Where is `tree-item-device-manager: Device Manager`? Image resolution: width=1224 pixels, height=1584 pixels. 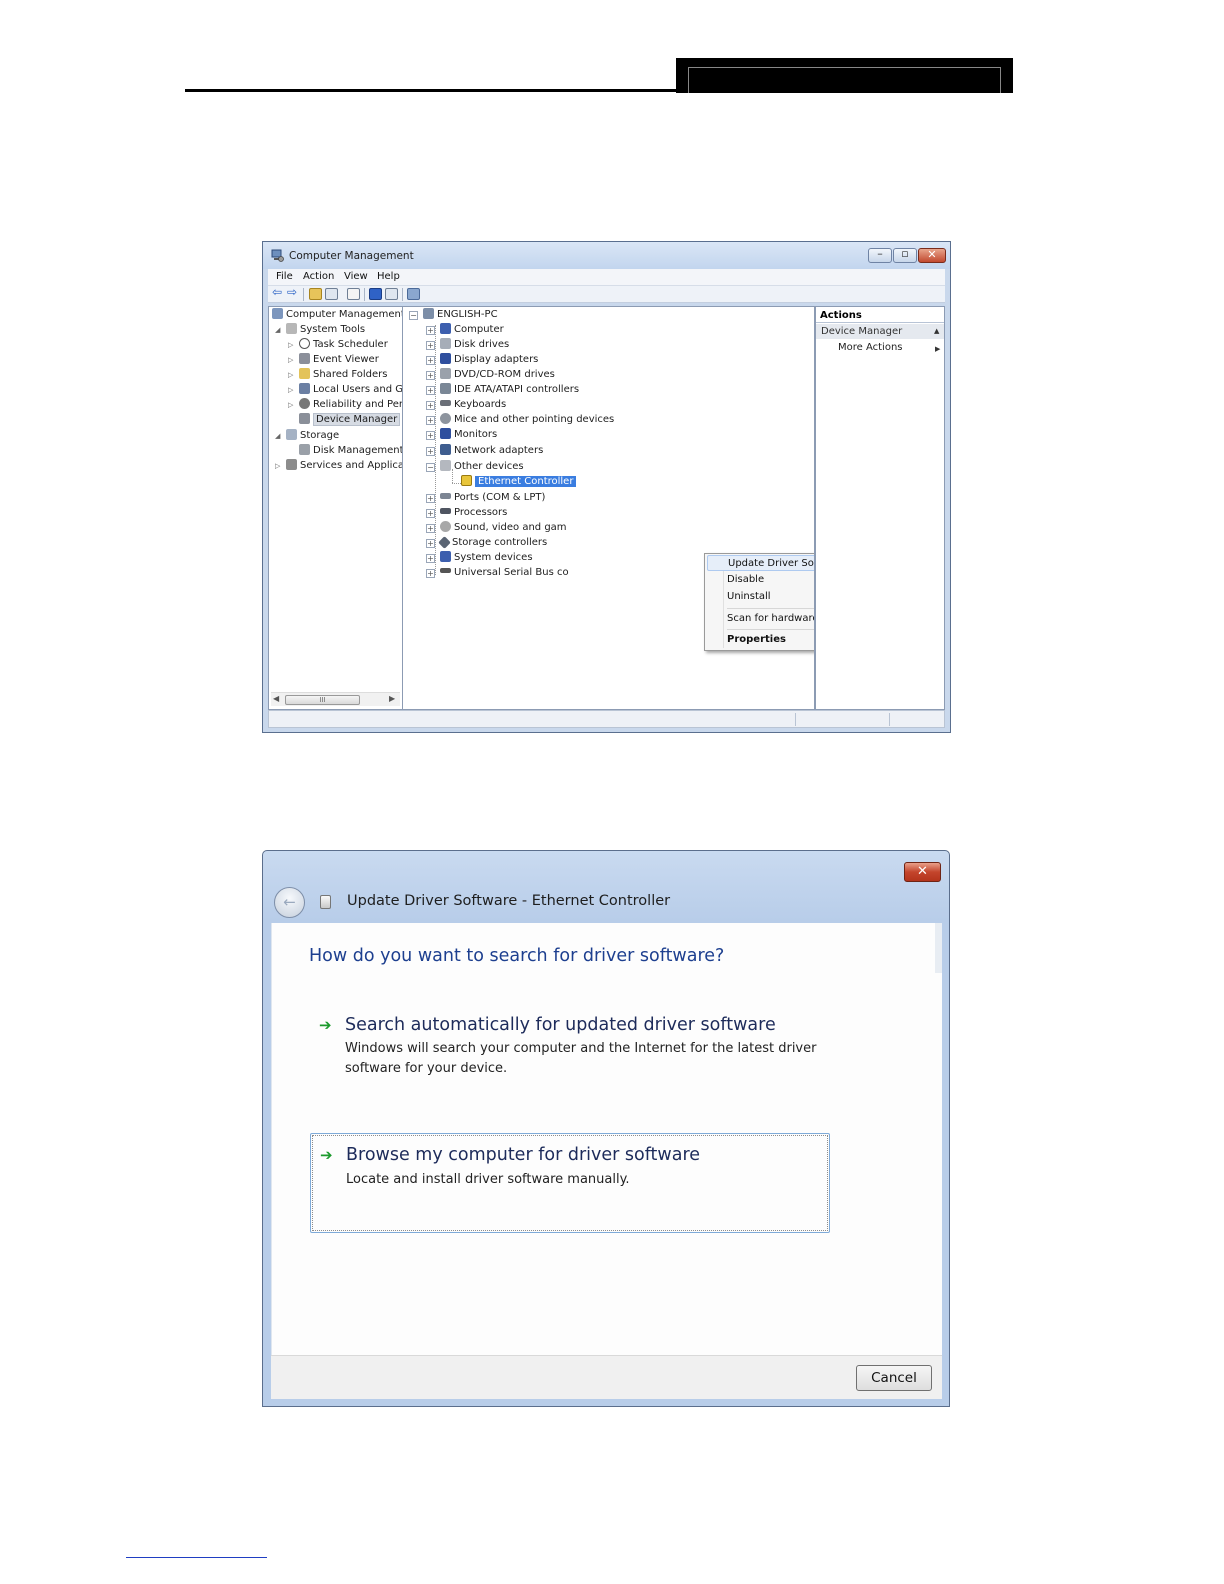
tree-item-device-manager: Device Manager is located at coordinates (350, 420).